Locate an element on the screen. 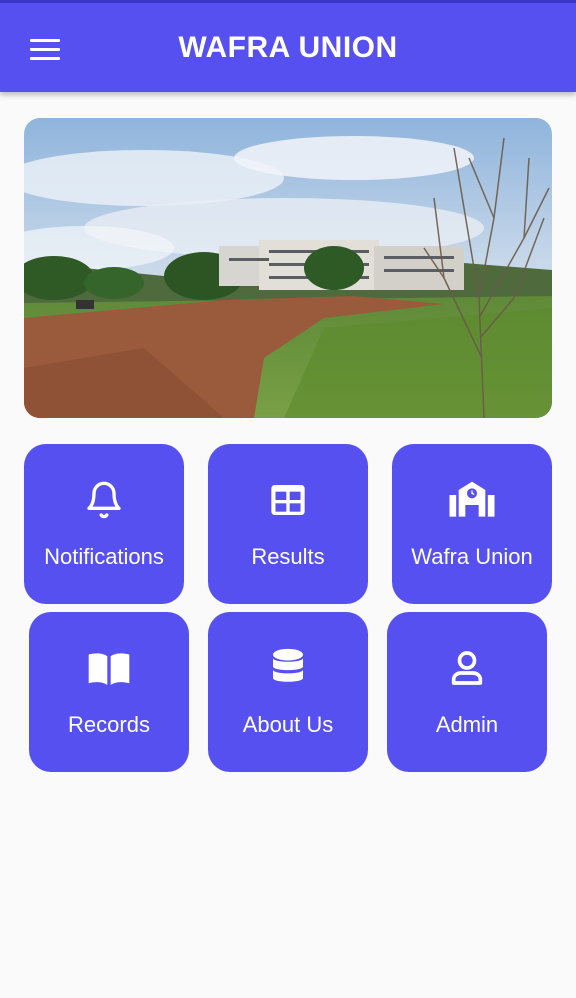  school-building-icon is located at coordinates (472, 500).